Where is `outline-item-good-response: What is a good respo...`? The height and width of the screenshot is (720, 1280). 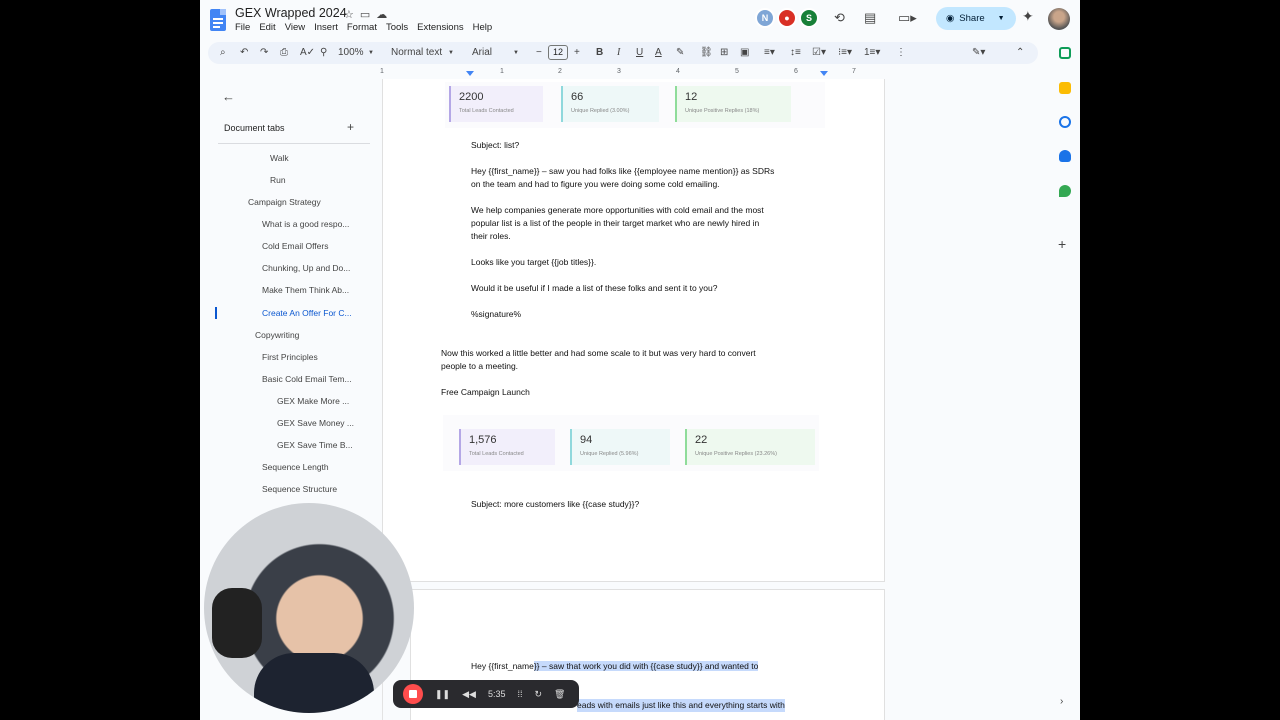
outline-item-good-response: What is a good respo... is located at coordinates (305, 224).